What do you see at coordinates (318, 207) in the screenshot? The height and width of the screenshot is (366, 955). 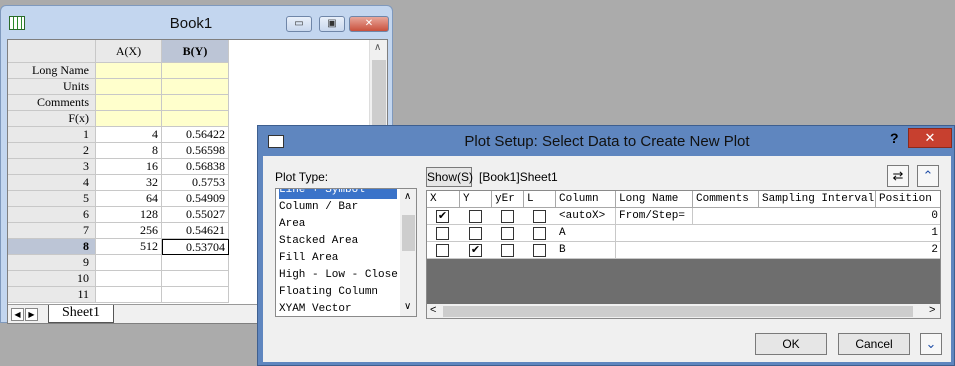 I see `plot-type-item: Column / Bar` at bounding box center [318, 207].